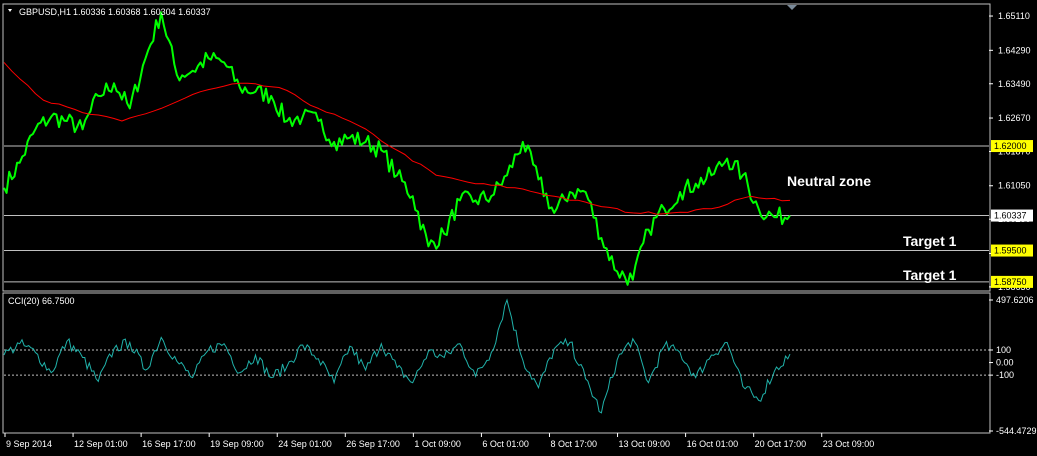  What do you see at coordinates (1014, 50) in the screenshot?
I see `price-tick-label: 1.64290` at bounding box center [1014, 50].